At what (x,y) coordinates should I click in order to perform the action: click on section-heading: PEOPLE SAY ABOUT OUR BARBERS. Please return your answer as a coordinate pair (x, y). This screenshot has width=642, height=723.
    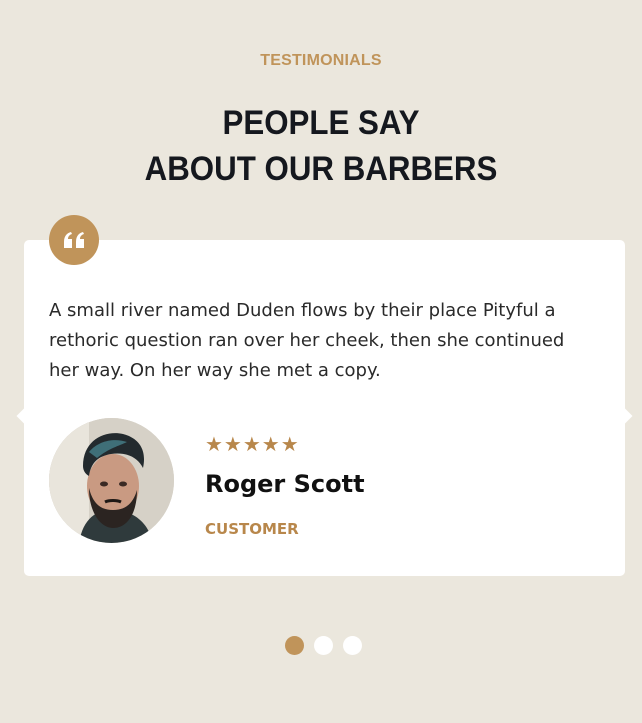
    Looking at the image, I should click on (321, 146).